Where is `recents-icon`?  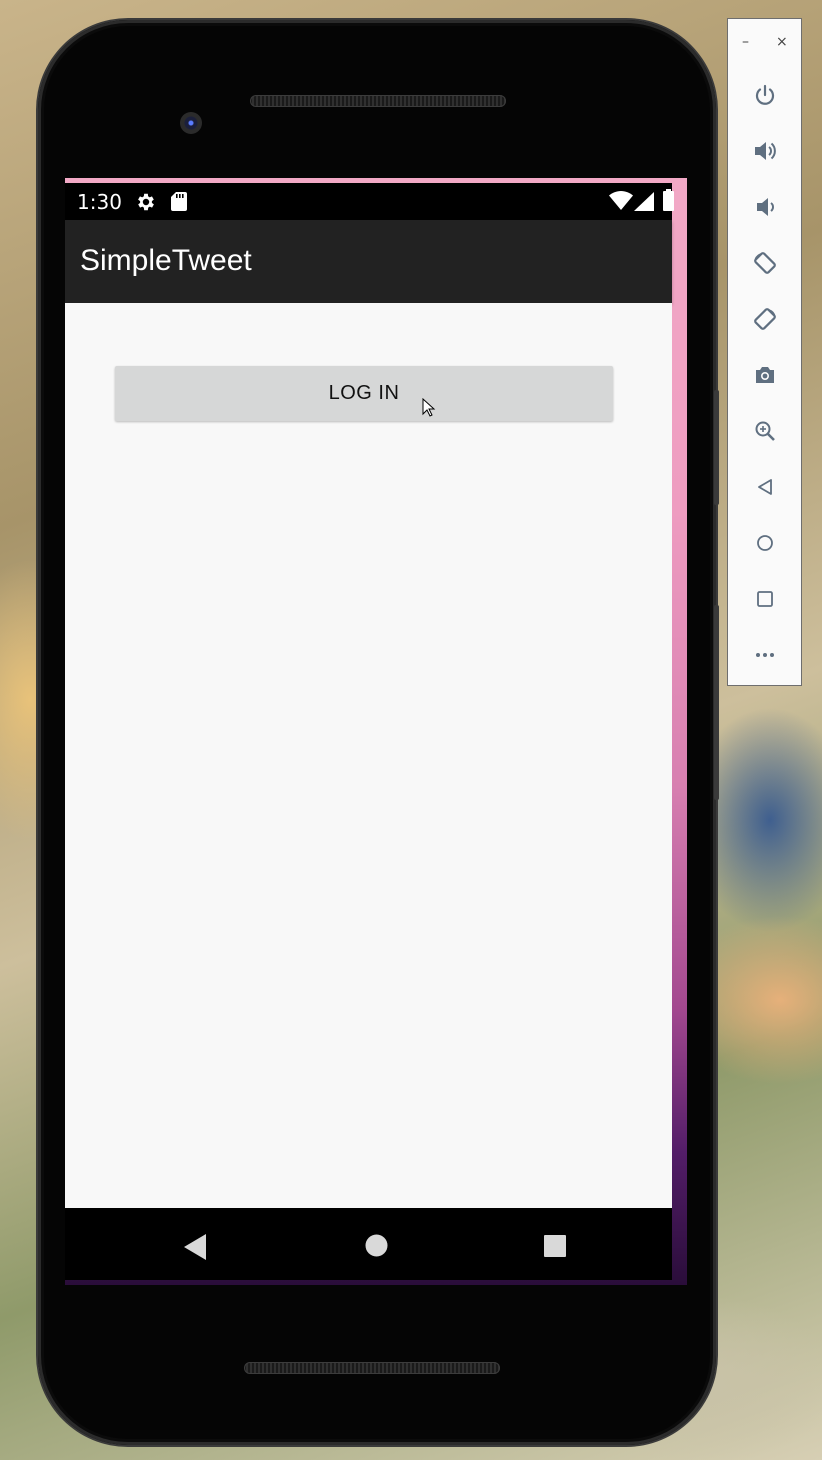 recents-icon is located at coordinates (555, 1246).